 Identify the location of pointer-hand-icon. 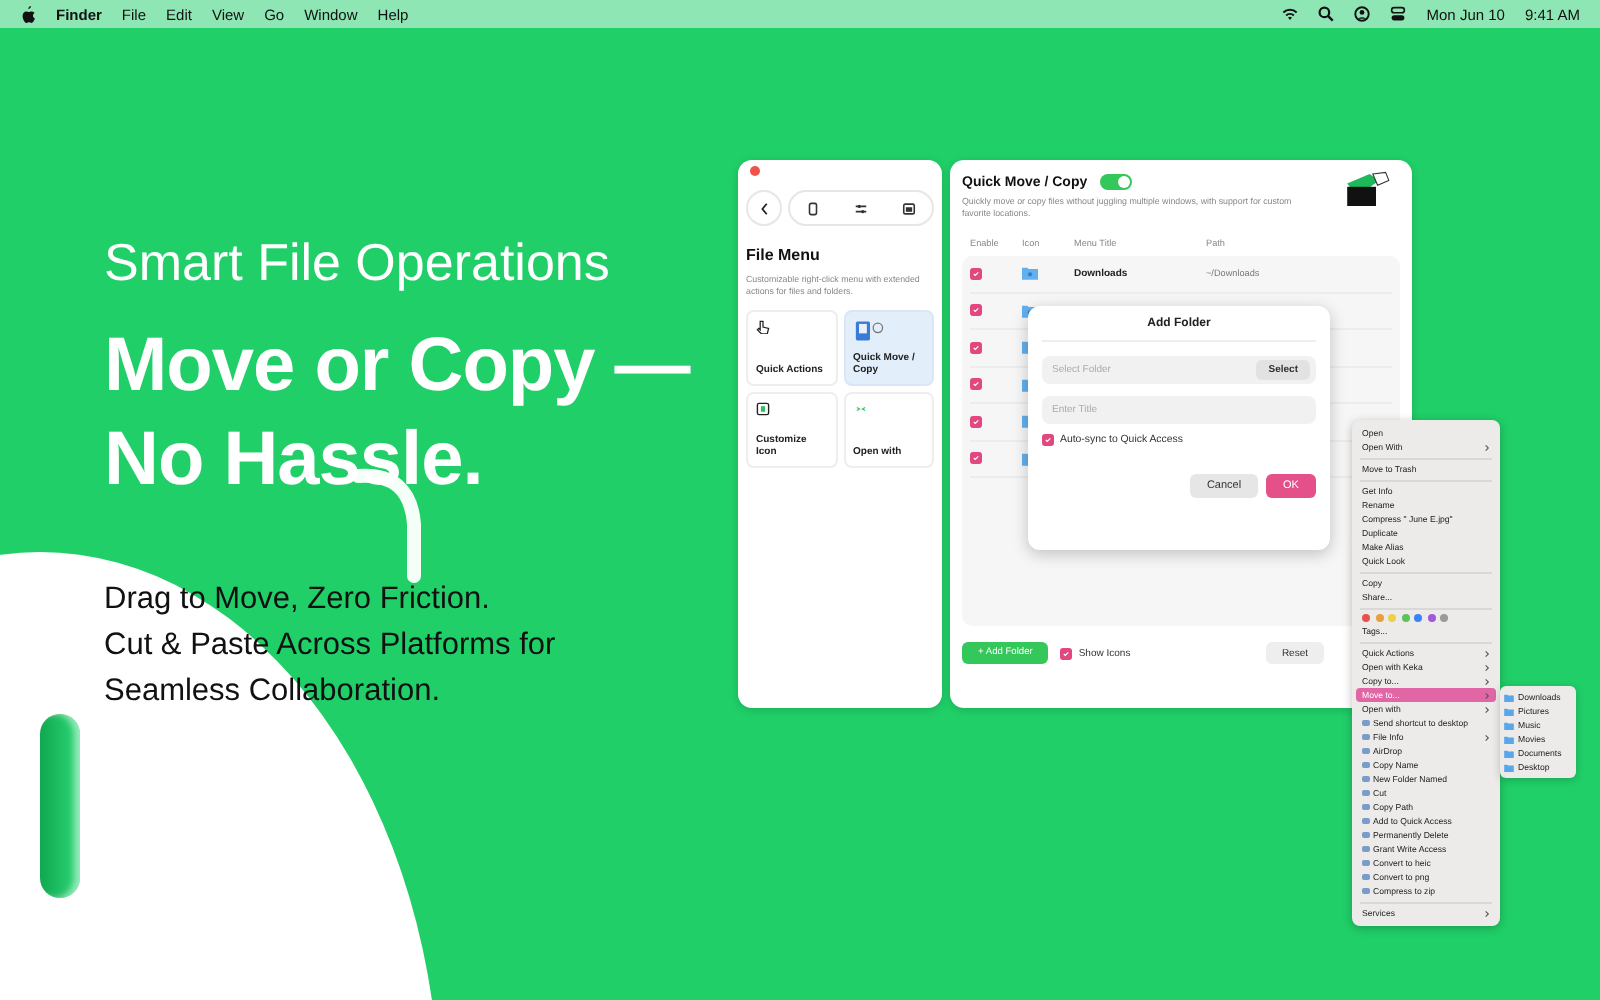
(763, 327).